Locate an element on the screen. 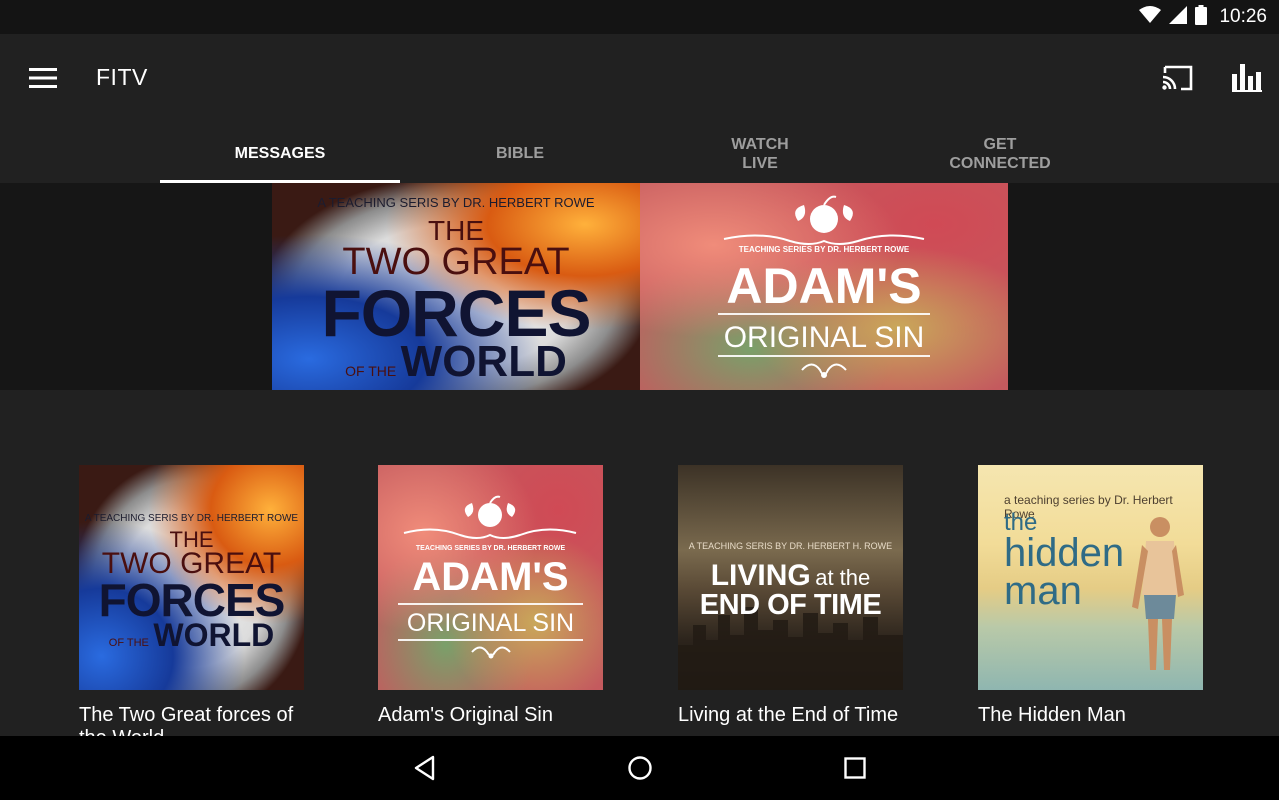  app-title: FITV is located at coordinates (122, 77).